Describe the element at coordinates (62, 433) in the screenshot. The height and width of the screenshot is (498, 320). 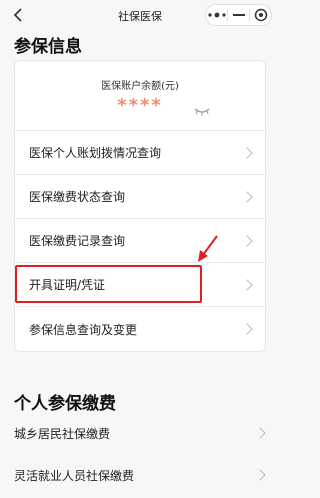
I see `list-item-label: 城乡居民社保缴费` at that location.